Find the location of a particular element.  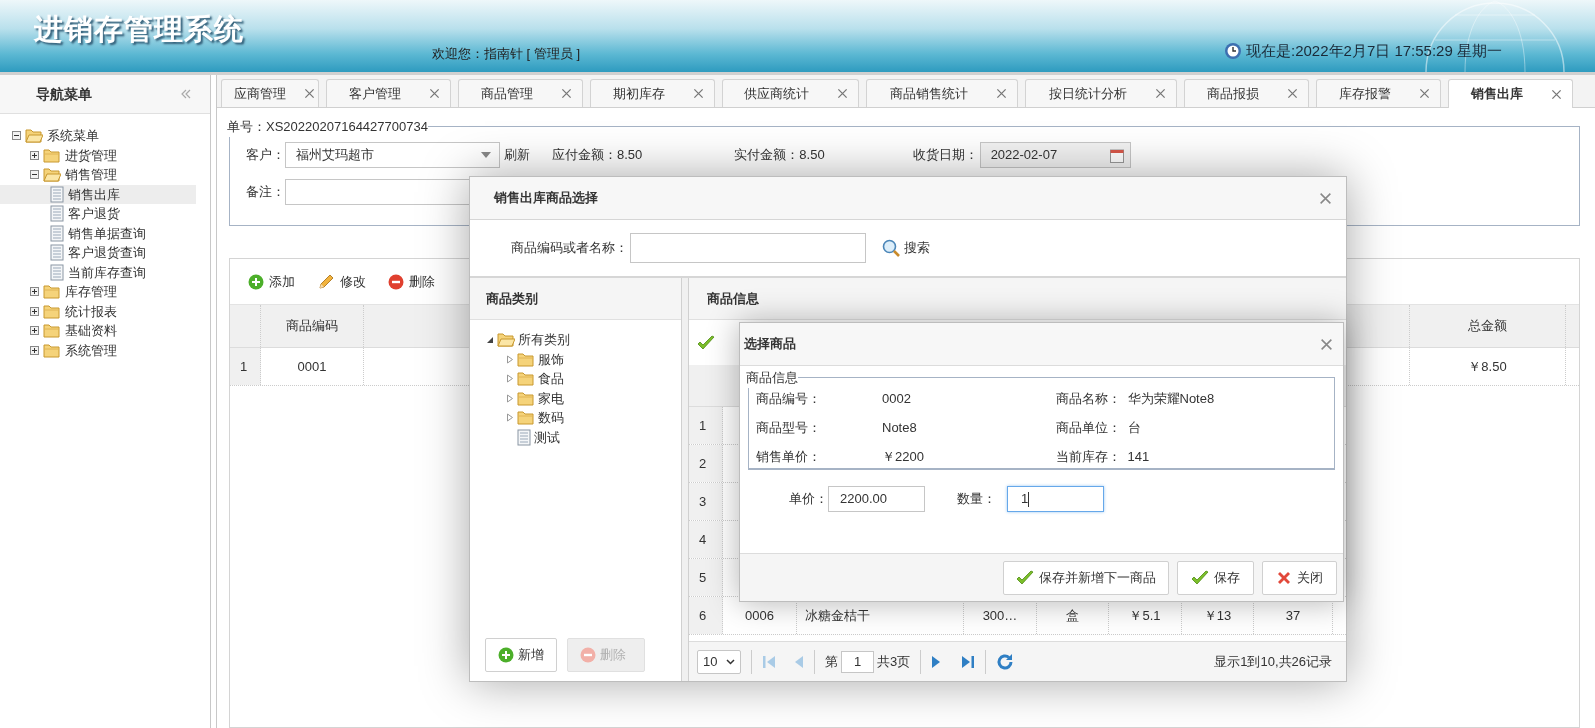

nav-title: 导航菜单 is located at coordinates (64, 94).